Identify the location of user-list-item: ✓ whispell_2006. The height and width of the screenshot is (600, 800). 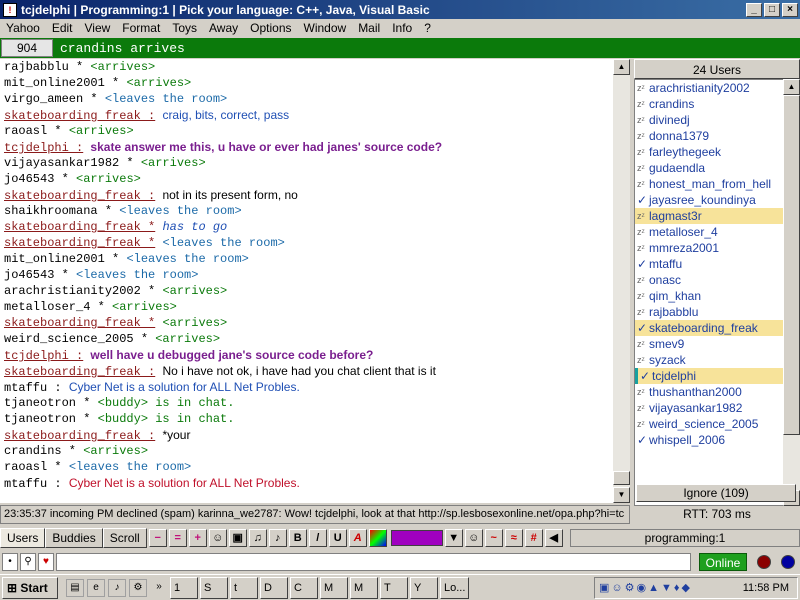
(717, 440).